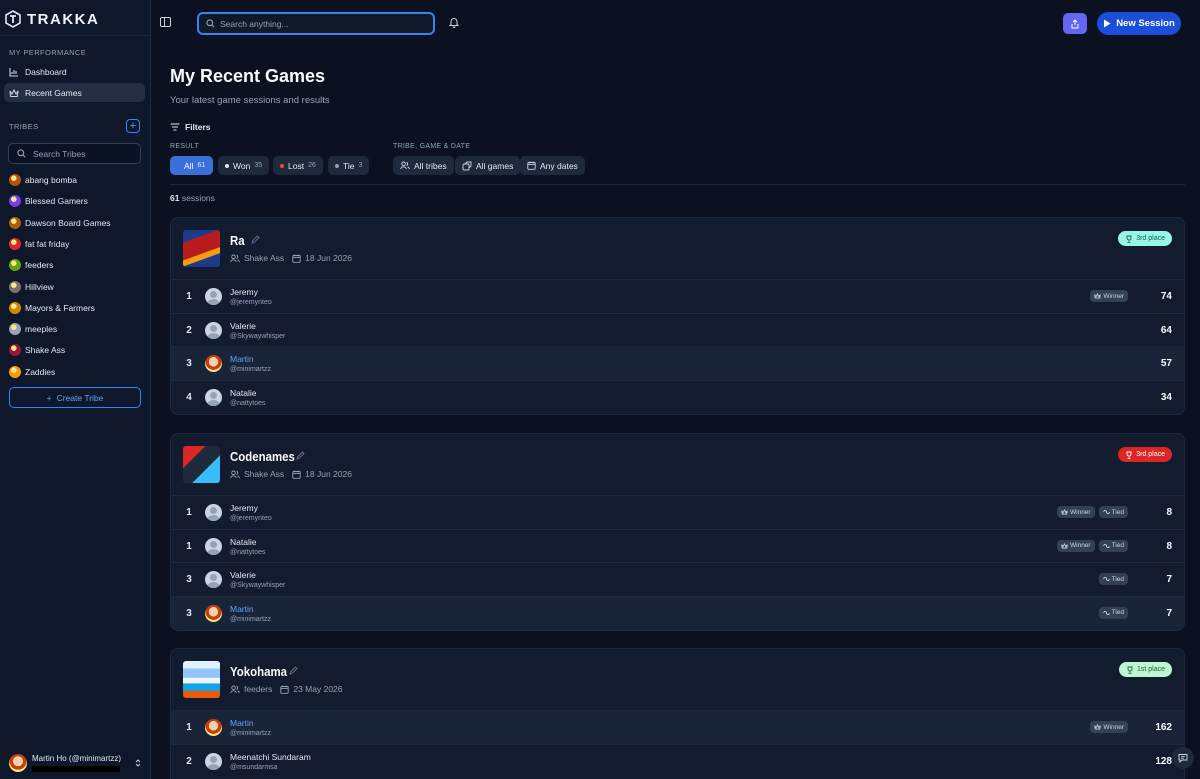 The height and width of the screenshot is (779, 1200). I want to click on tribe-search-placeholder: Search Tribes, so click(59, 153).